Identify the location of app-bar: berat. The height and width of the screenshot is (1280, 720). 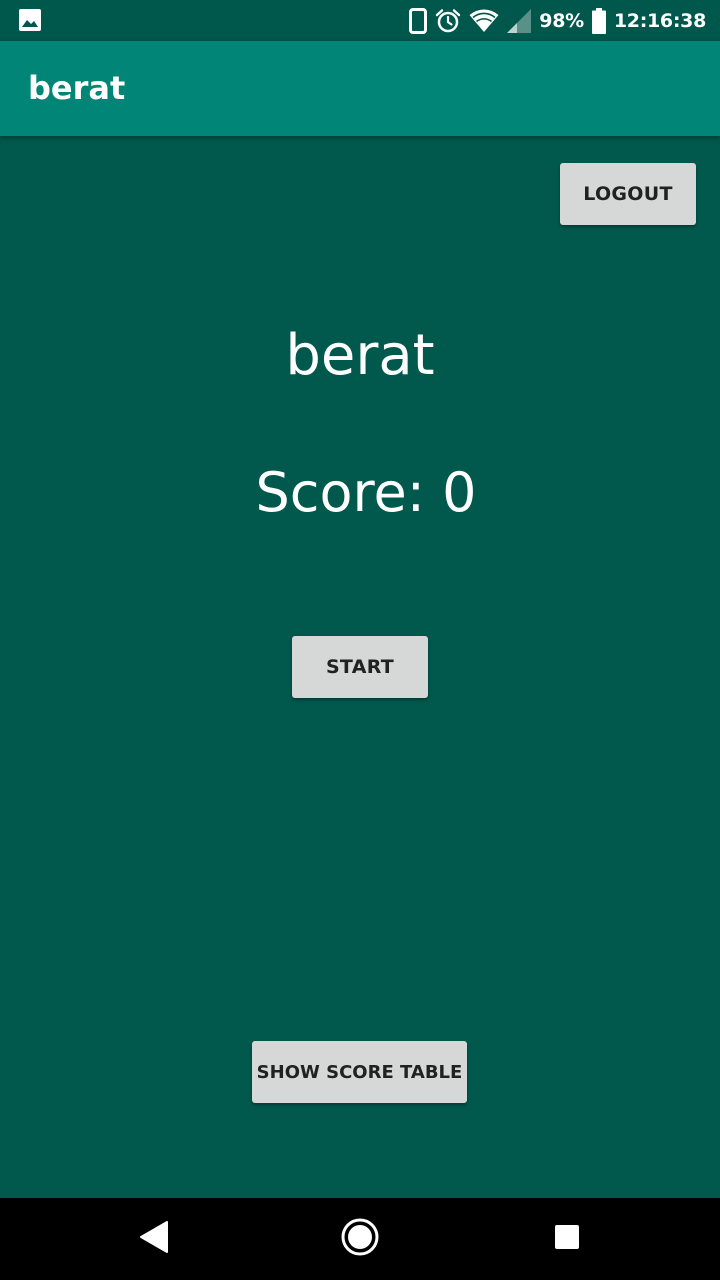
(360, 88).